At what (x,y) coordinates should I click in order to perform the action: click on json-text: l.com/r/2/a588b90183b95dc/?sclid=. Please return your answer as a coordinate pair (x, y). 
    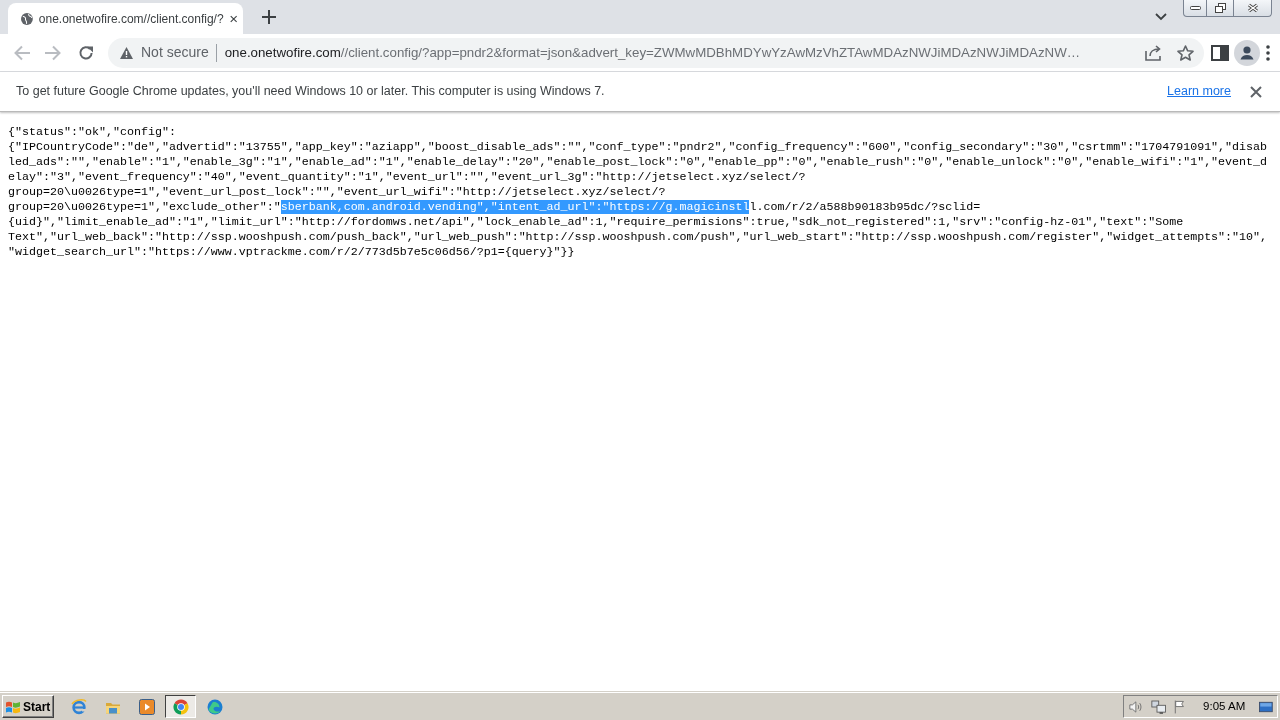
    Looking at the image, I should click on (865, 207).